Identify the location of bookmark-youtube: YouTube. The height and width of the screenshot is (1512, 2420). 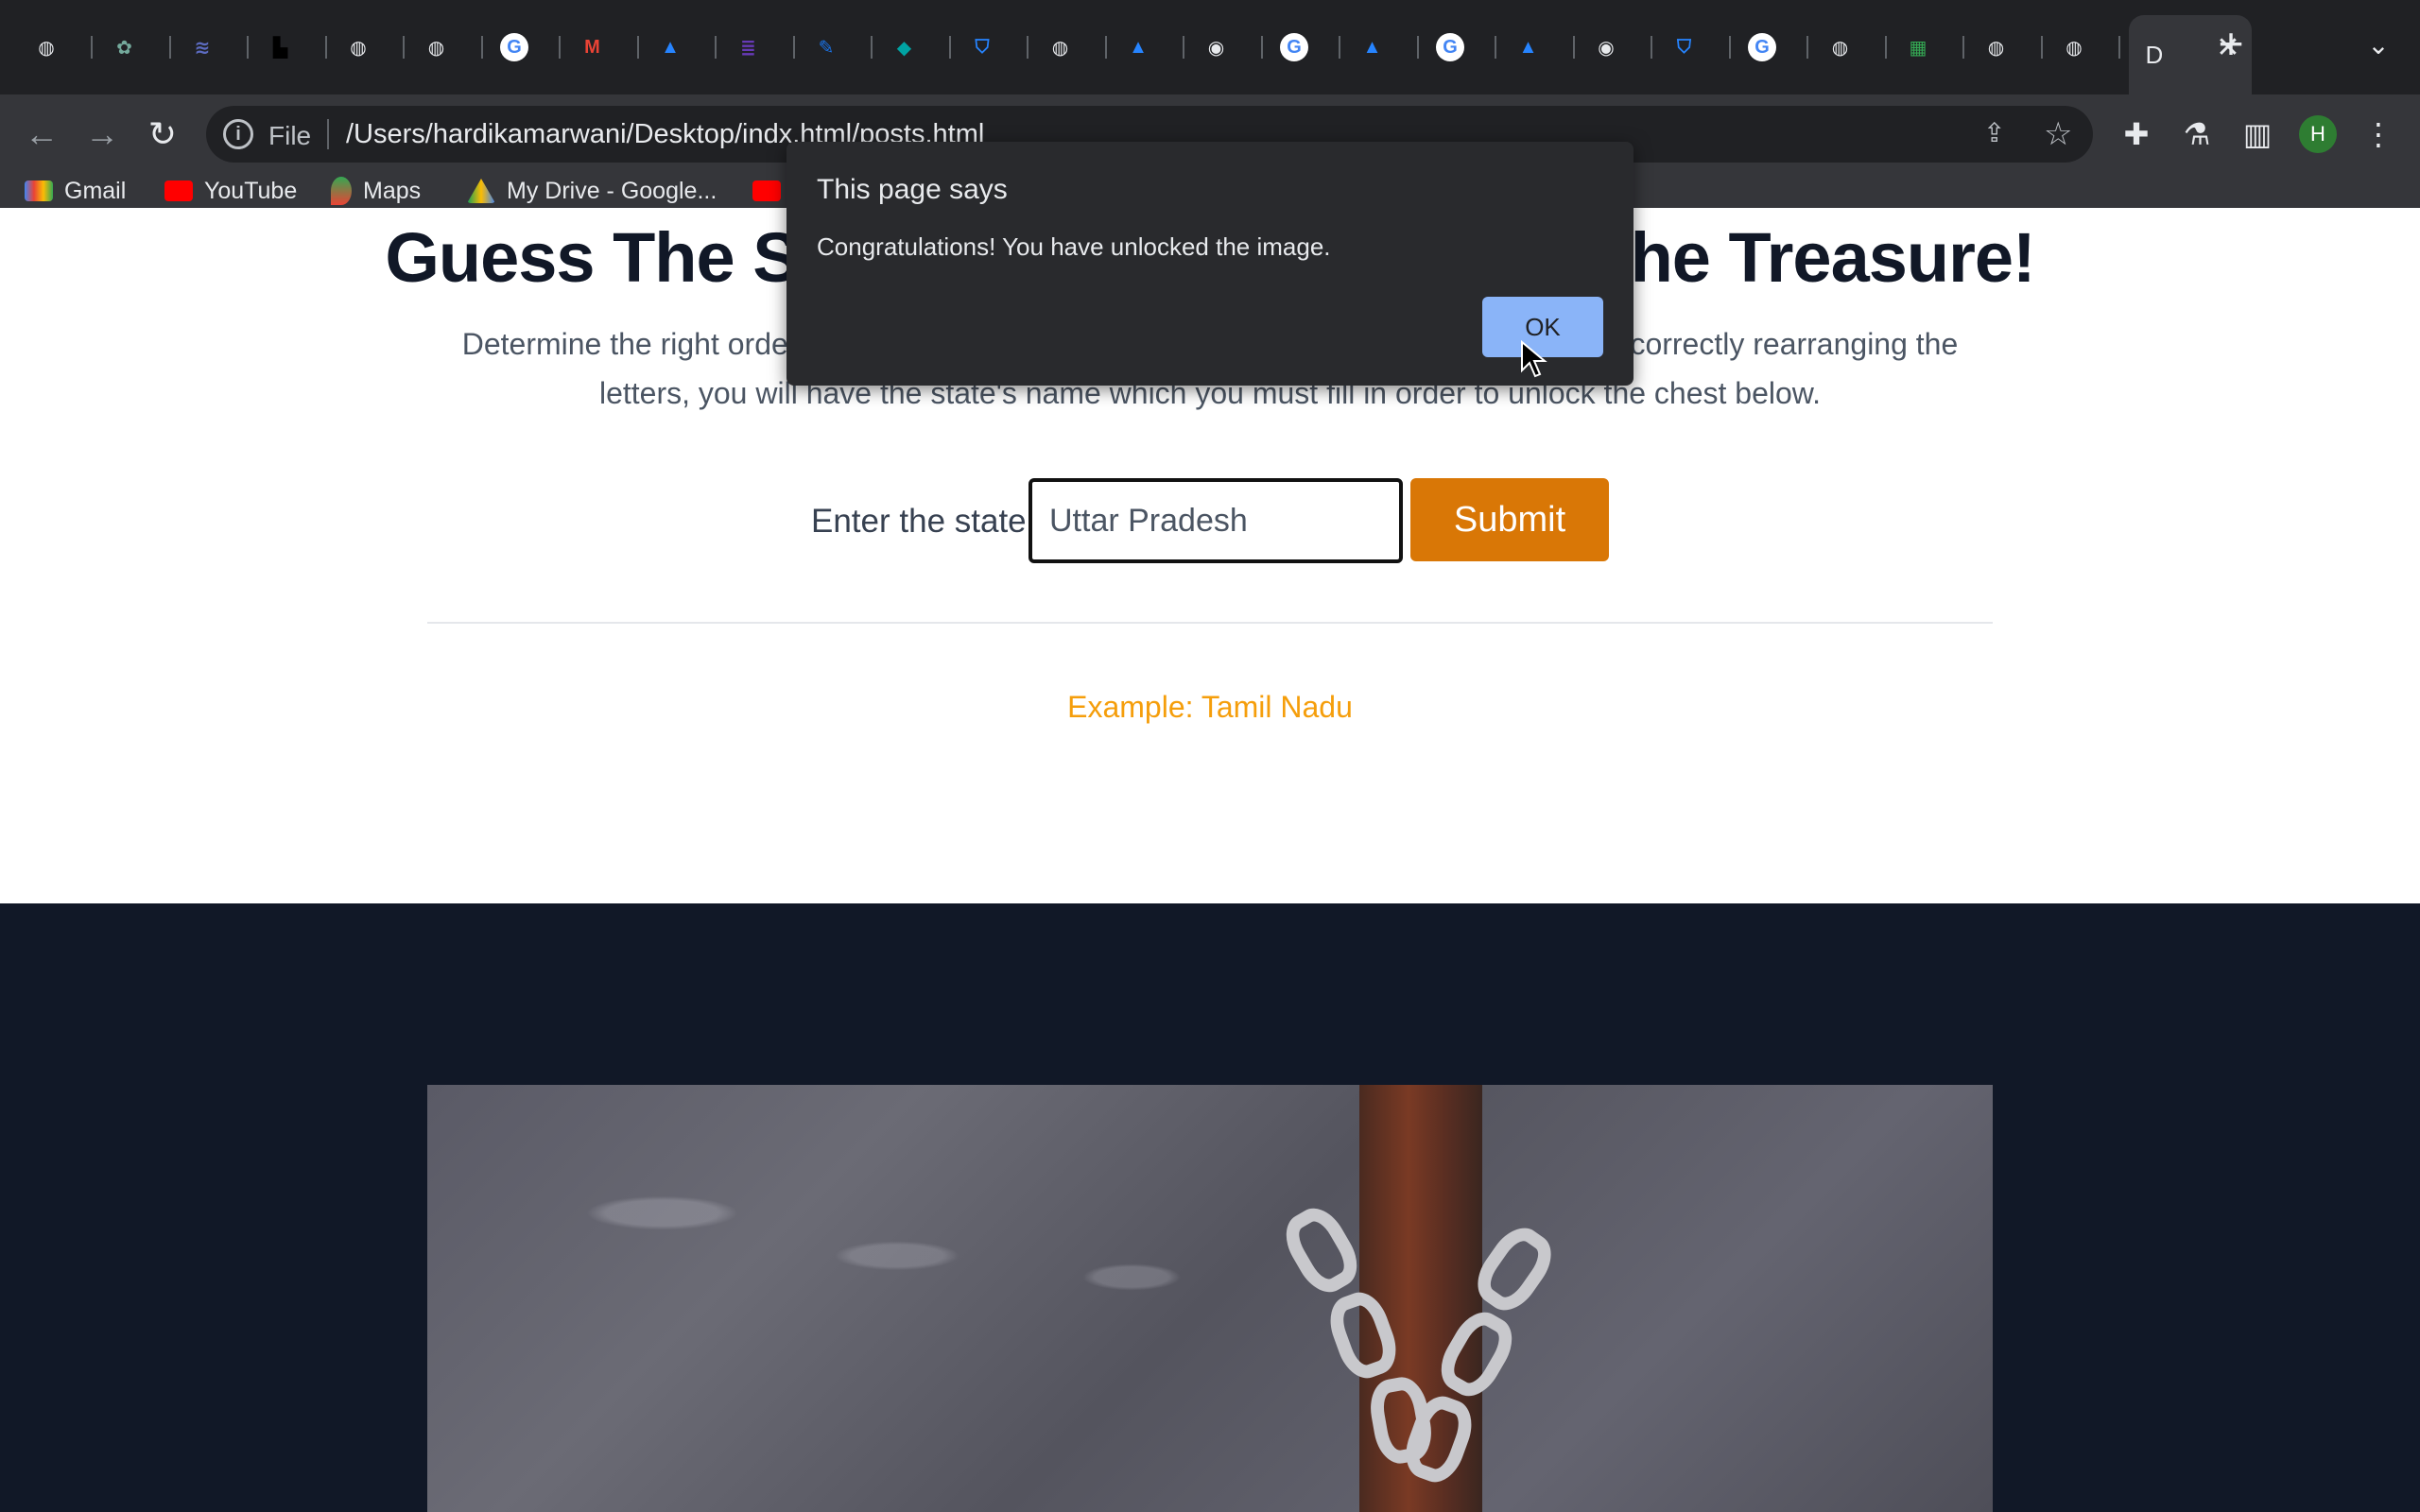
(230, 191).